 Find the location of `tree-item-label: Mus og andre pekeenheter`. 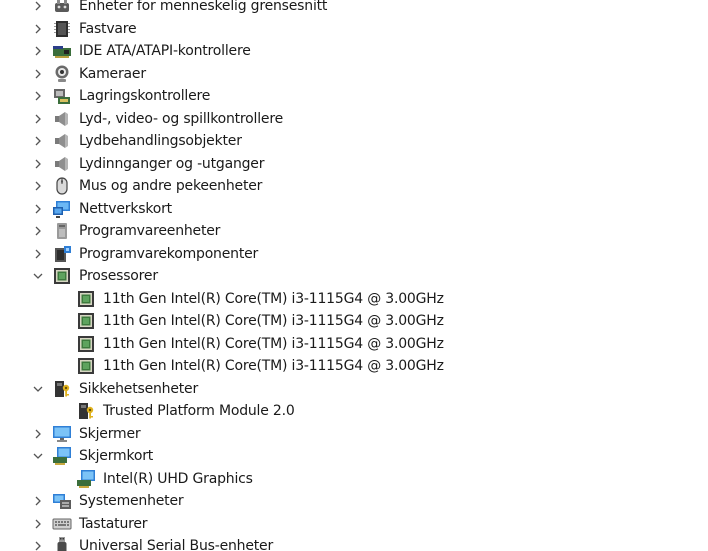

tree-item-label: Mus og andre pekeenheter is located at coordinates (171, 186).